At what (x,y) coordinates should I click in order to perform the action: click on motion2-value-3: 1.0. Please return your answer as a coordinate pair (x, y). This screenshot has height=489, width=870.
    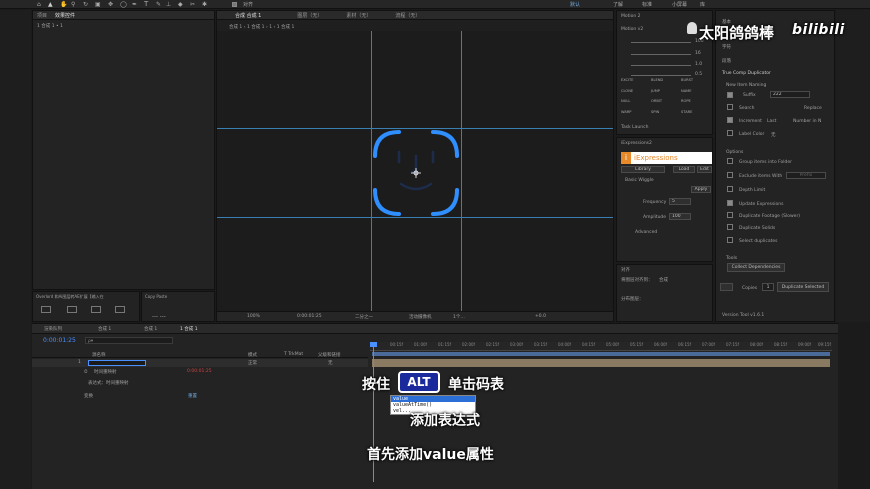
    Looking at the image, I should click on (698, 64).